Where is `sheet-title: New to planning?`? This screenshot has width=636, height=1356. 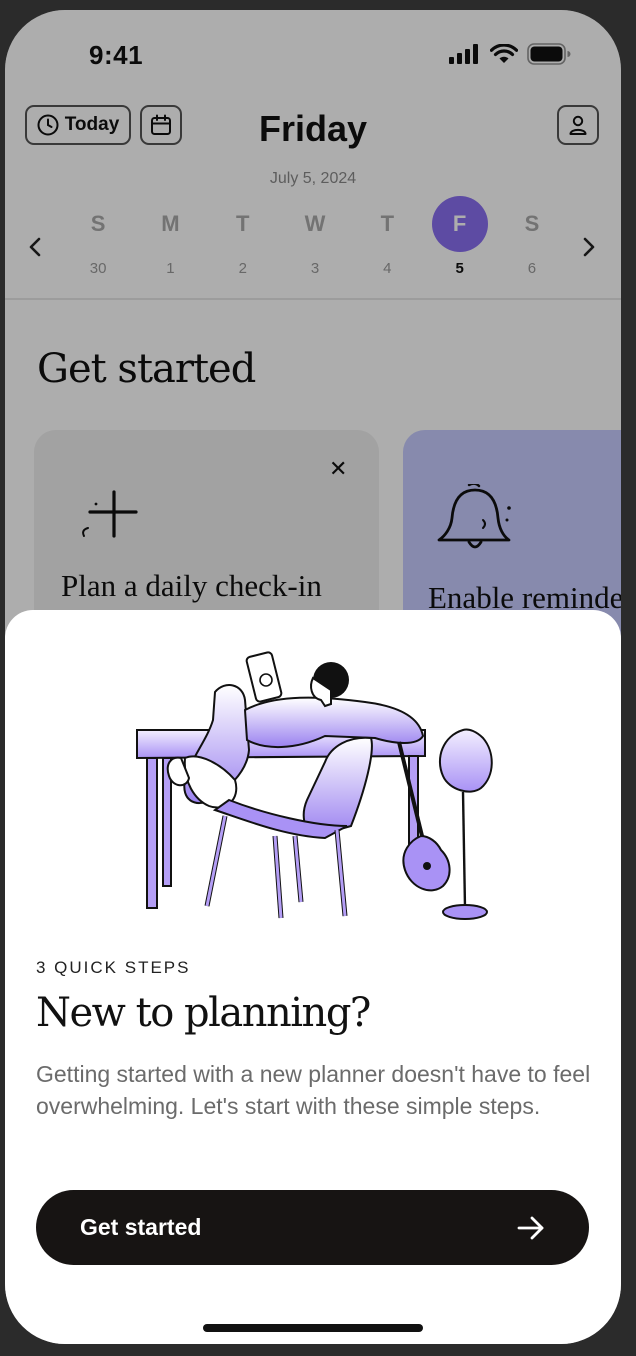 sheet-title: New to planning? is located at coordinates (203, 1013).